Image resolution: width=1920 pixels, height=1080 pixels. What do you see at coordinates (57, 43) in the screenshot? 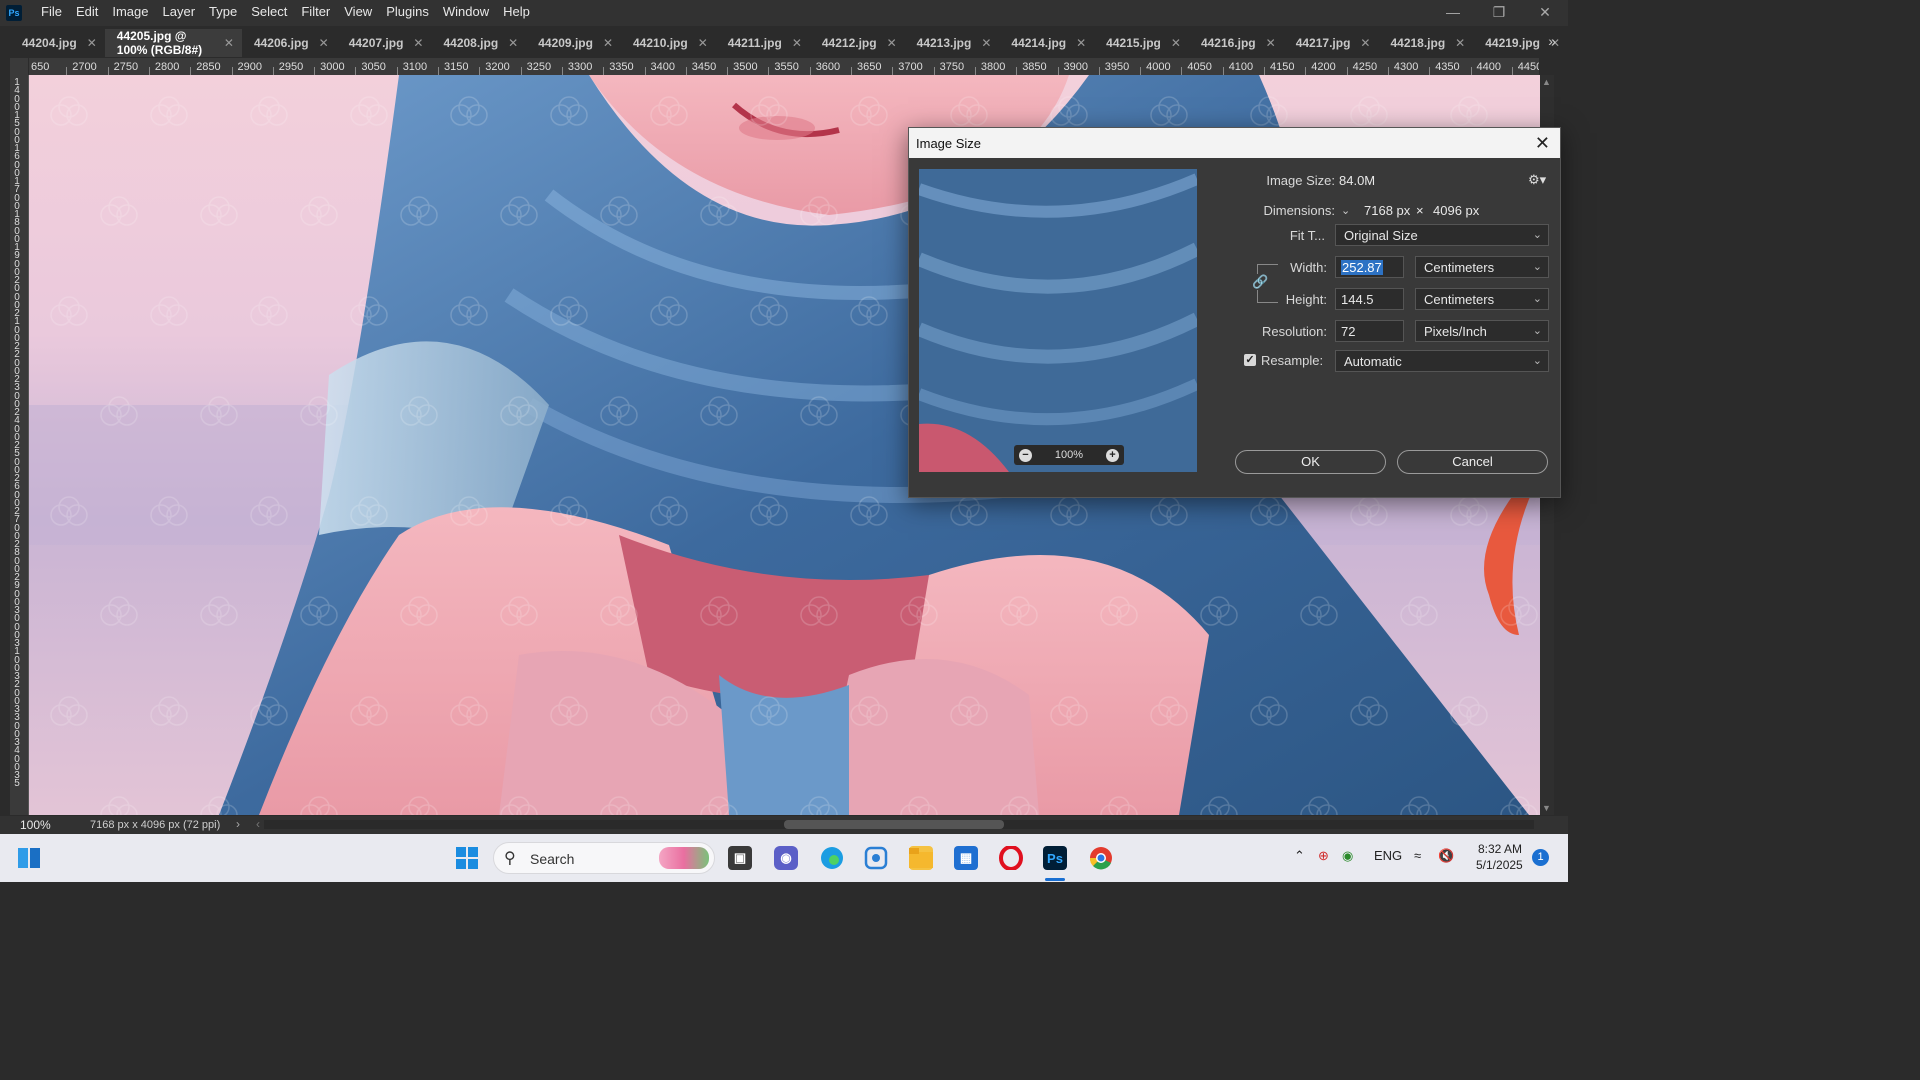
I see `document-tab: 44204.jpg ✕` at bounding box center [57, 43].